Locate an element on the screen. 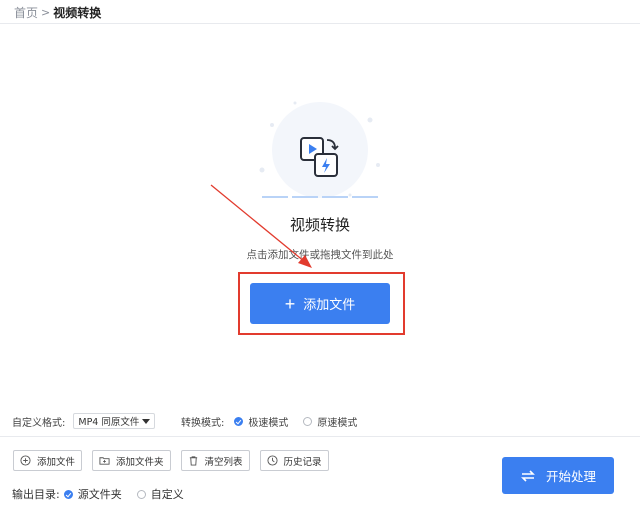  mode-option-fast-label: 极速模式 is located at coordinates (268, 423).